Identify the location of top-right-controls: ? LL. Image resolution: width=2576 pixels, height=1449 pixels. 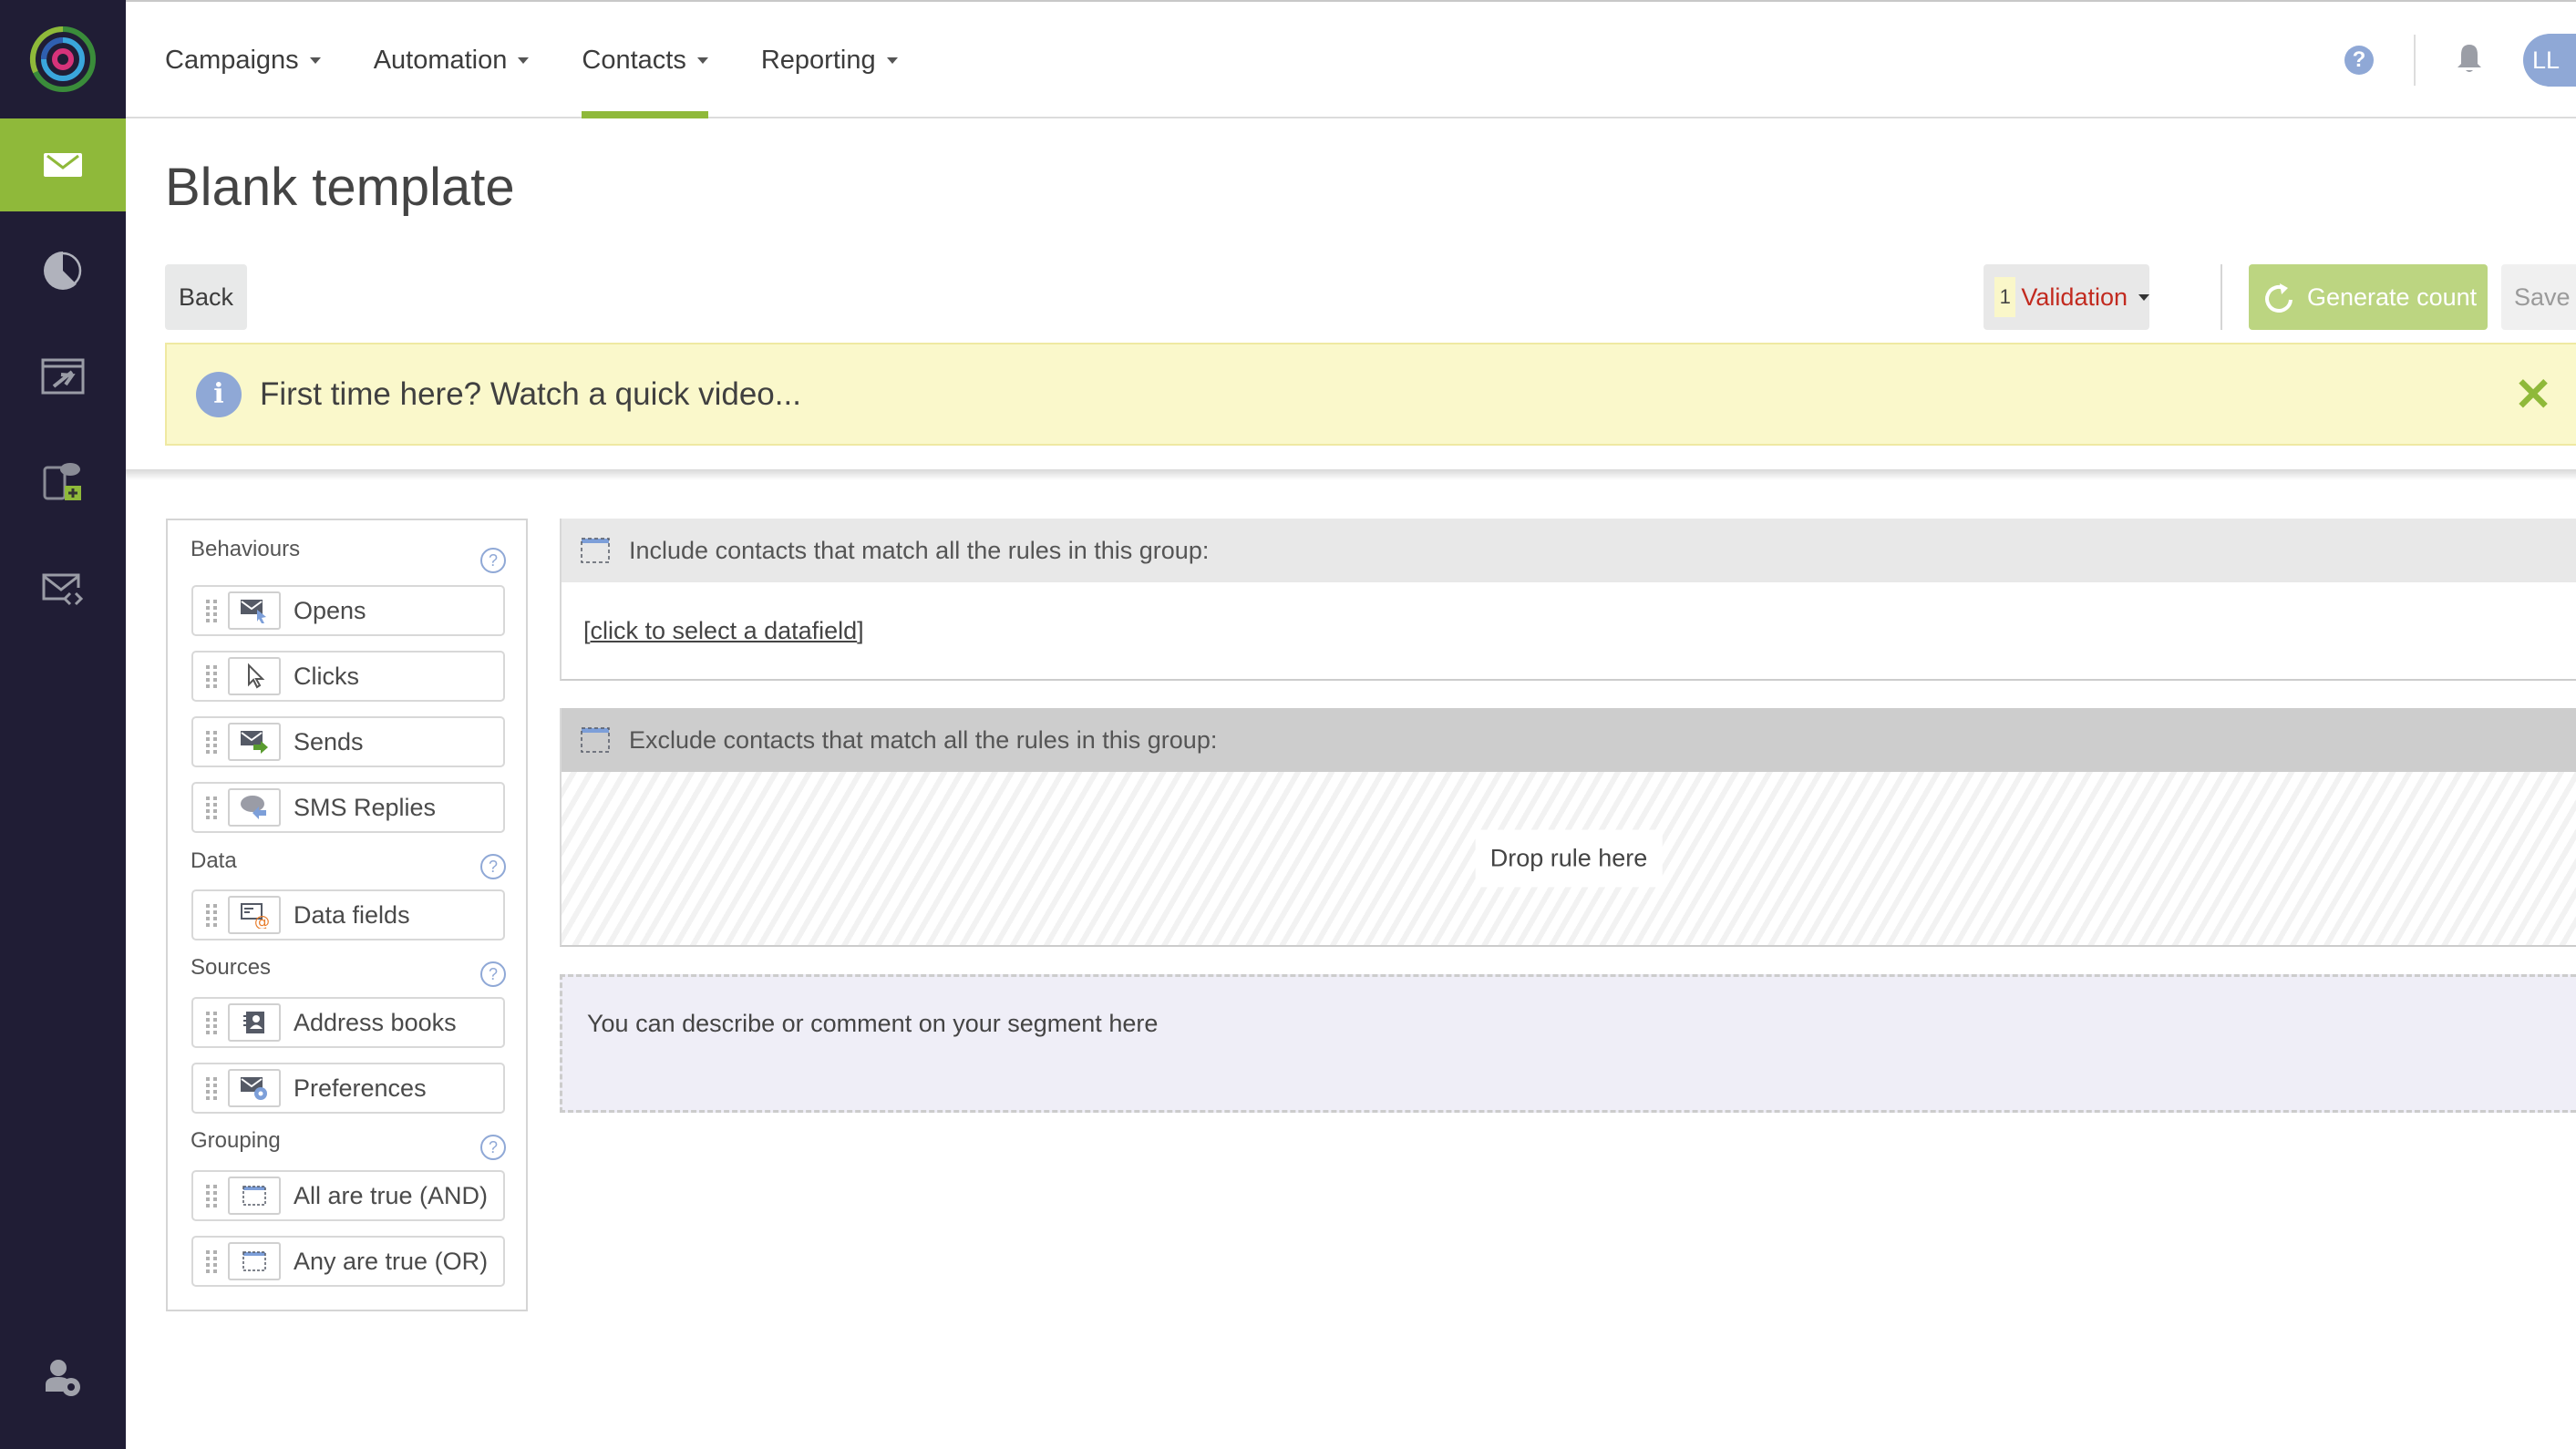
(2460, 60).